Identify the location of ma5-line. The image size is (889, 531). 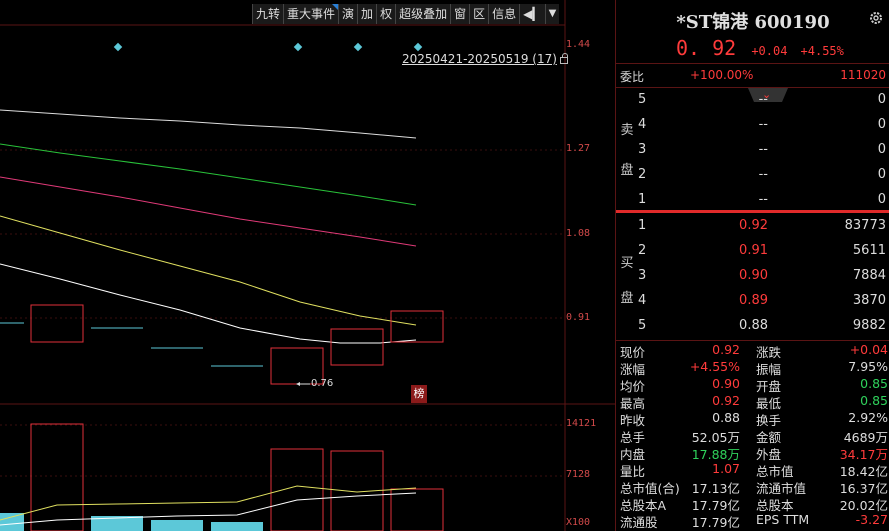
(208, 303).